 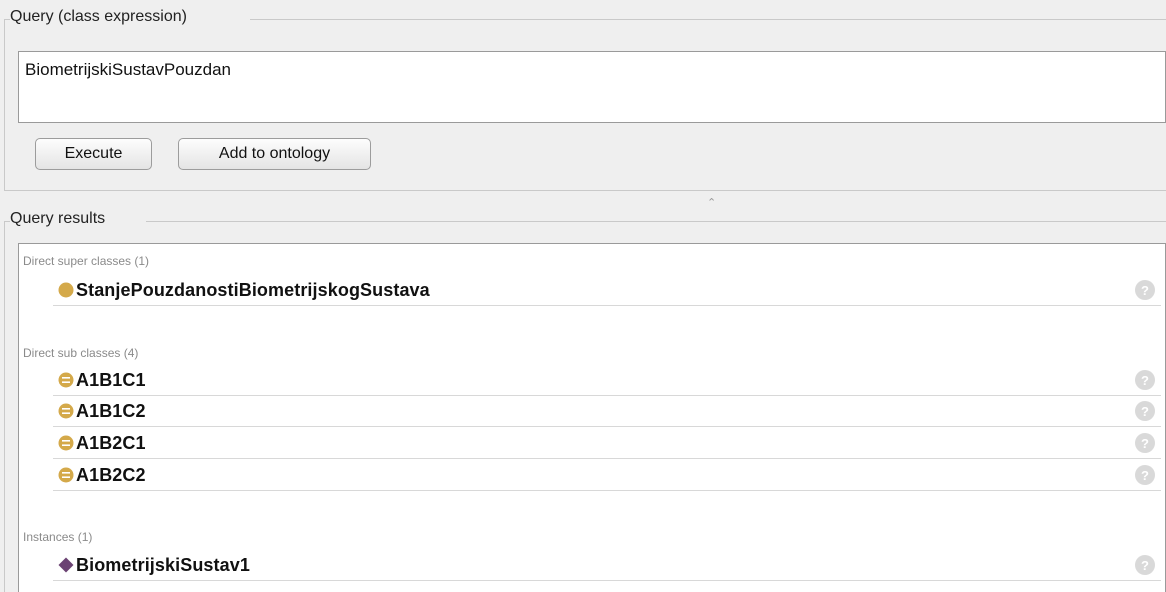 What do you see at coordinates (66, 290) in the screenshot?
I see `class-icon` at bounding box center [66, 290].